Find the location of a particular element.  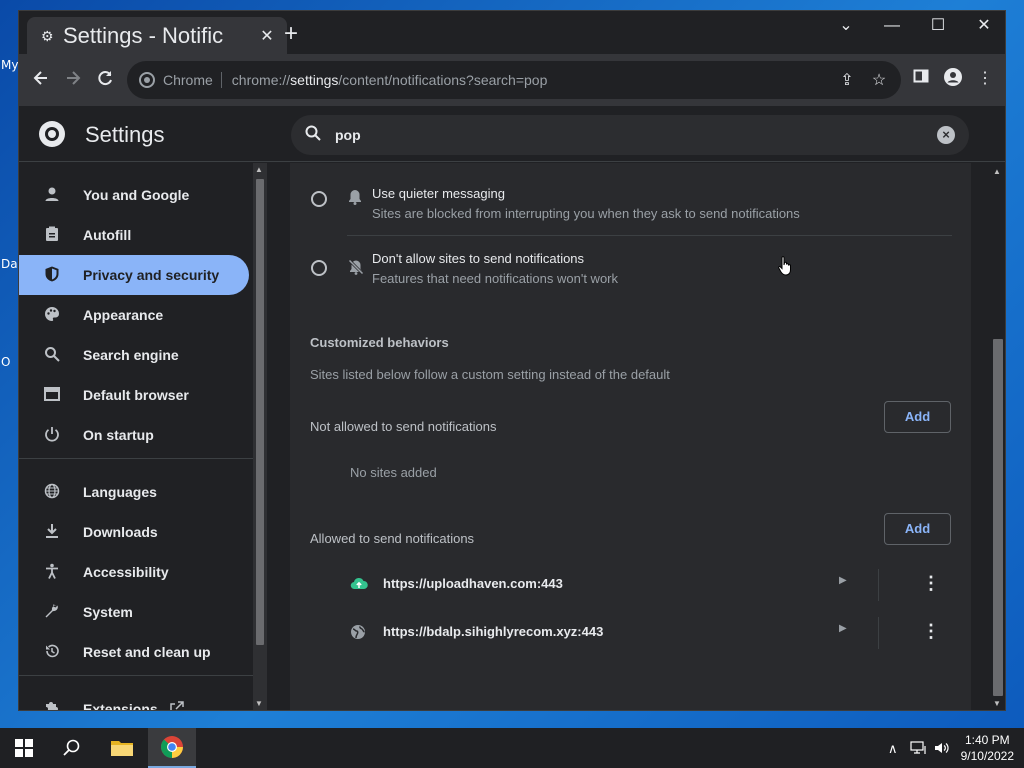

download-icon is located at coordinates (52, 532).